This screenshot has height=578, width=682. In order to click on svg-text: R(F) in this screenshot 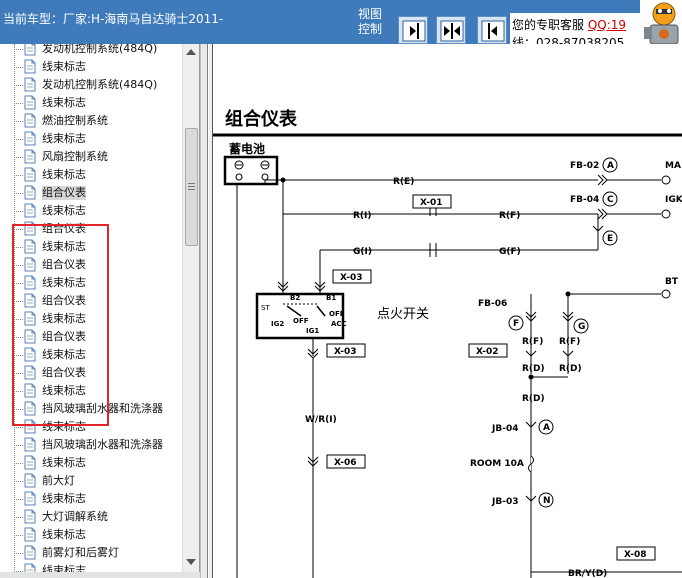, I will do `click(532, 342)`.